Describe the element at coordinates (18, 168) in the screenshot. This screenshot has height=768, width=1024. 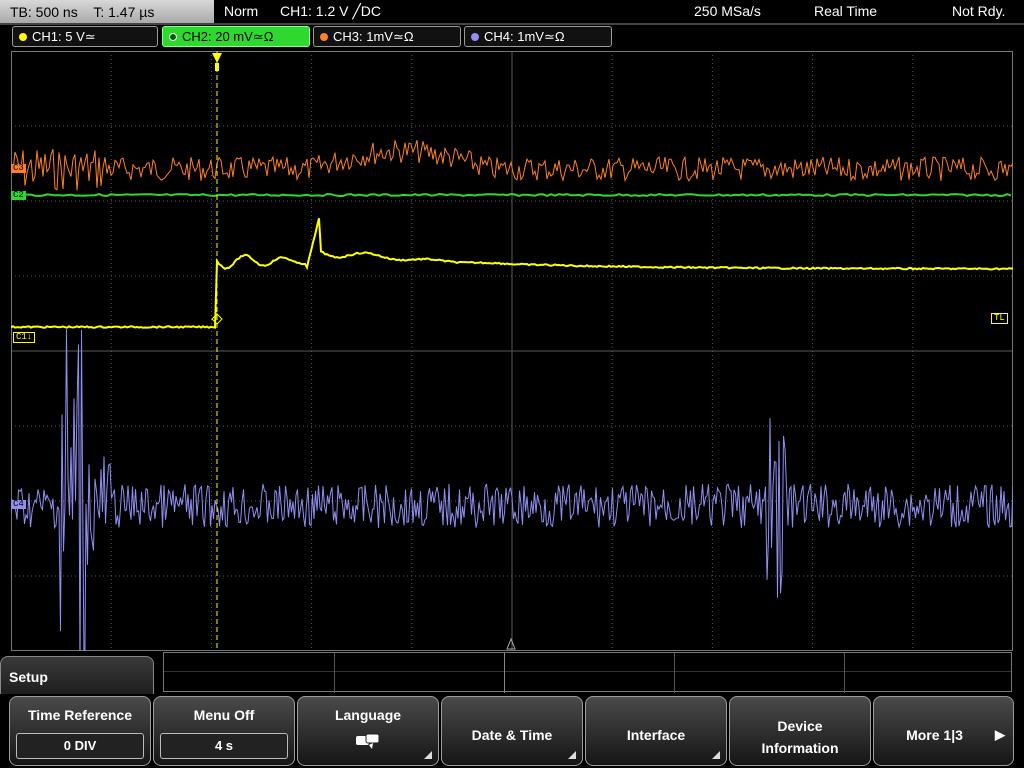
I see `ch3-offset-marker: C3` at that location.